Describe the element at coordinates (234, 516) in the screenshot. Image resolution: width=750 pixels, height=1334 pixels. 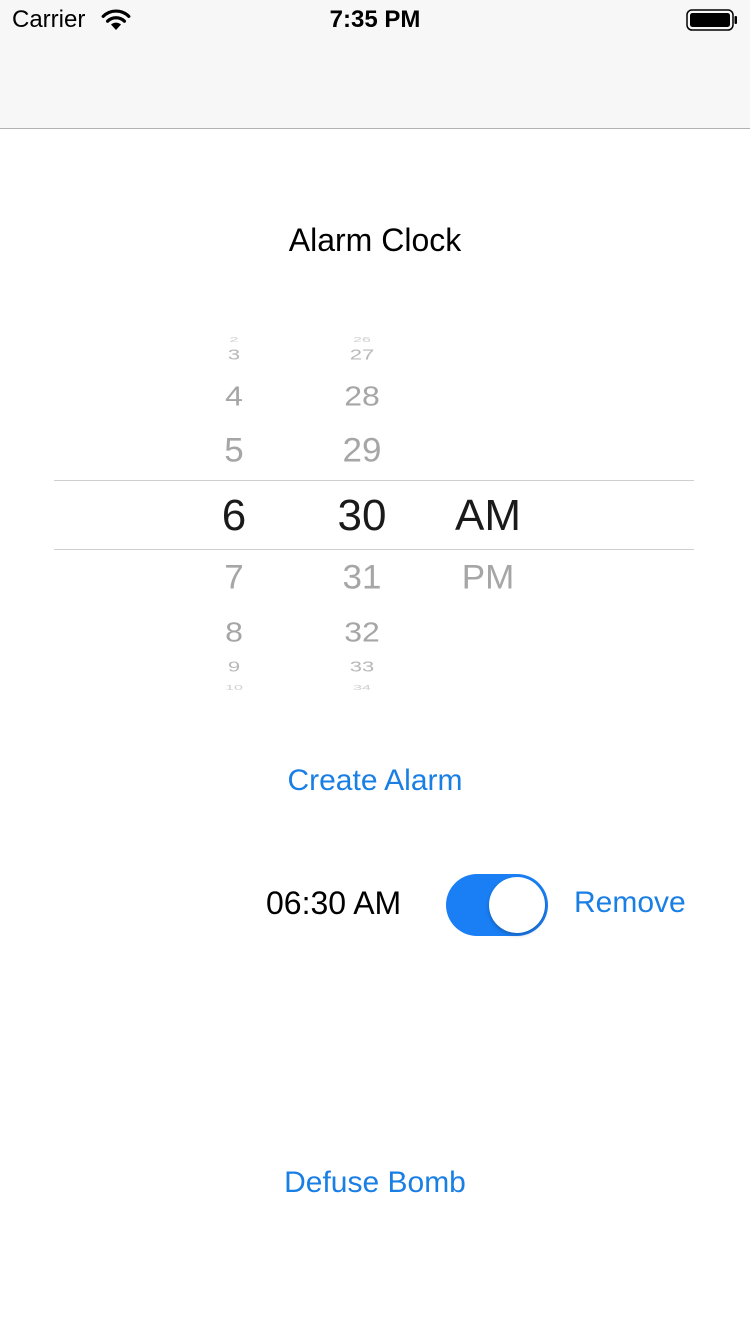
I see `picker-hour-selected: 6` at that location.